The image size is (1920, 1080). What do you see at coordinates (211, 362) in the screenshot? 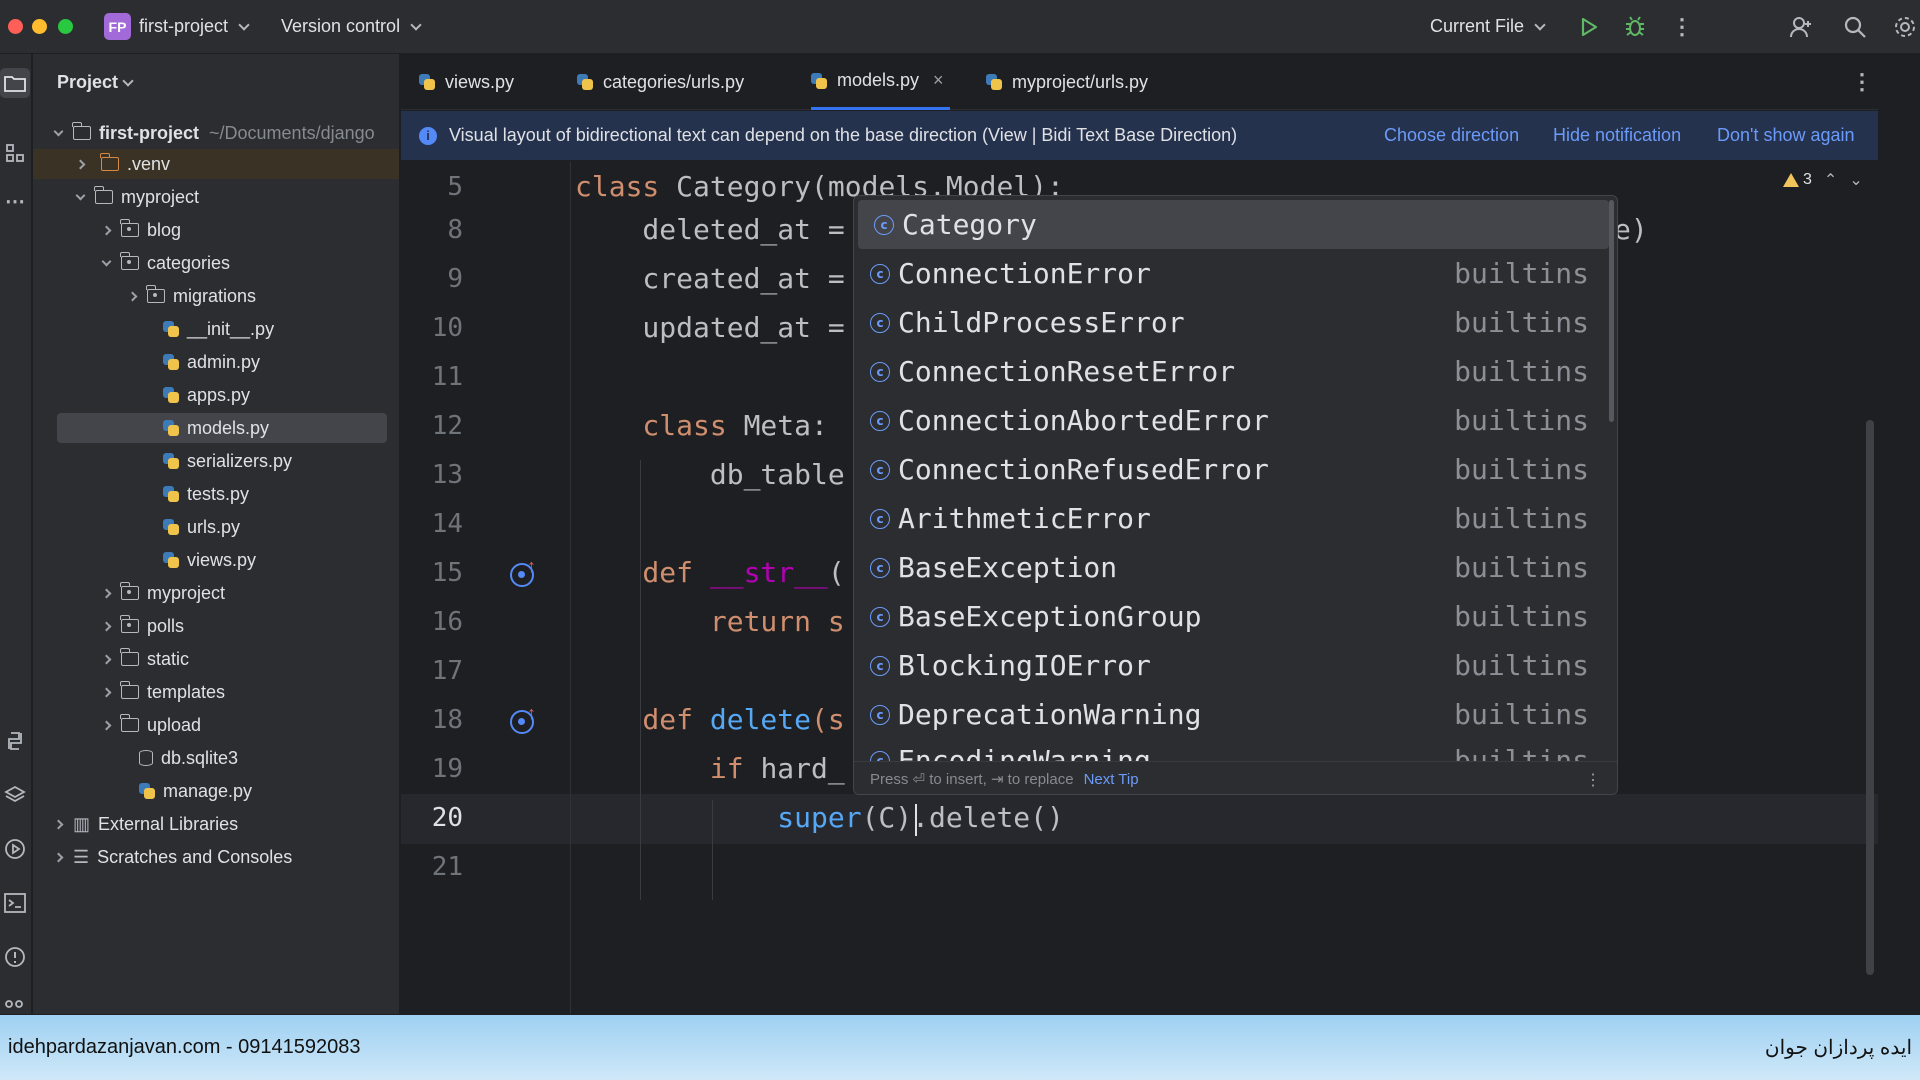
I see `tree-item-admin: admin.py` at bounding box center [211, 362].